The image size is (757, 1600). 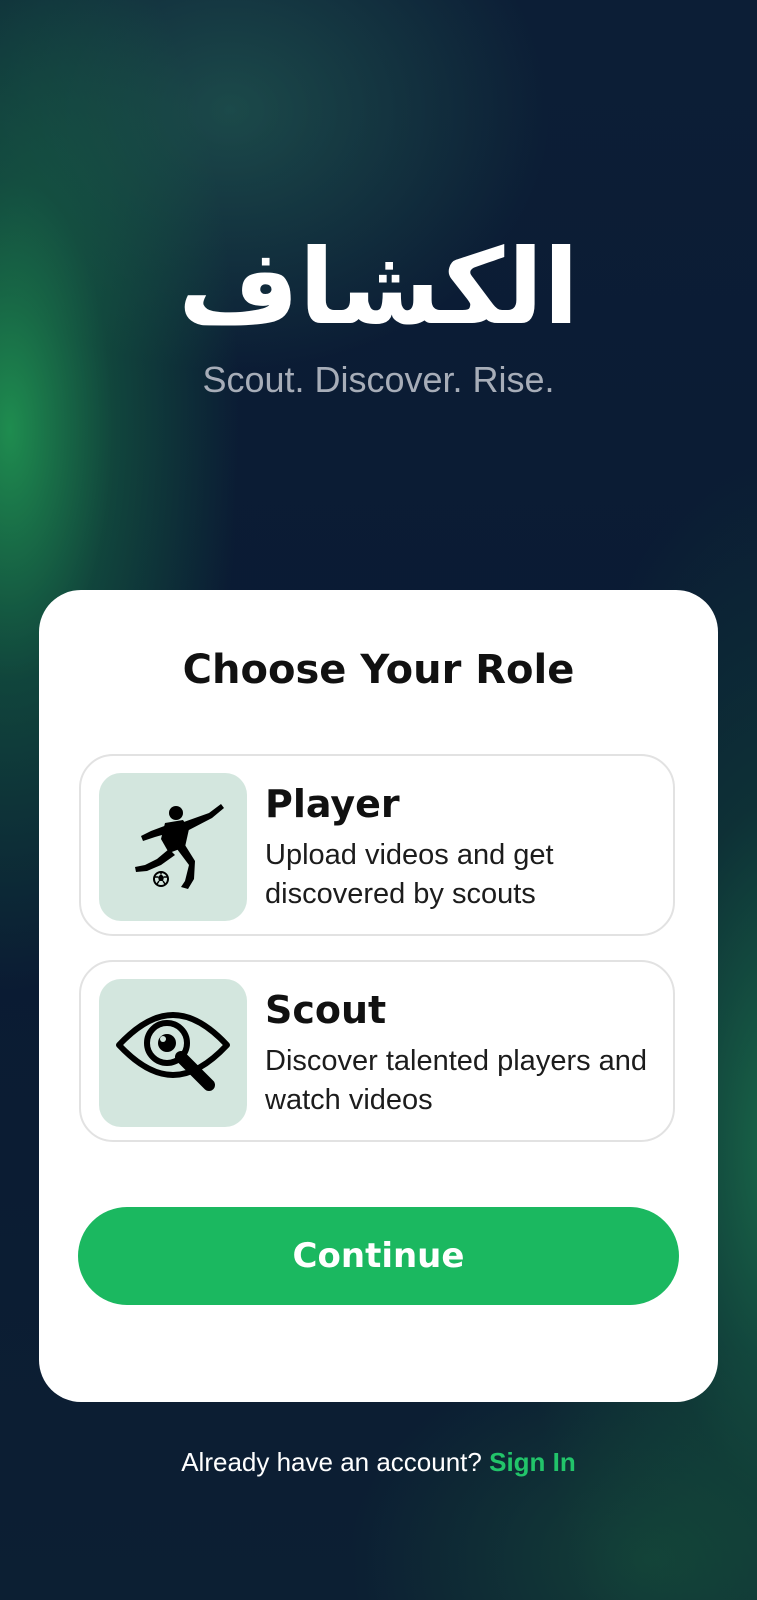 I want to click on eye-magnifier-icon, so click(x=173, y=1051).